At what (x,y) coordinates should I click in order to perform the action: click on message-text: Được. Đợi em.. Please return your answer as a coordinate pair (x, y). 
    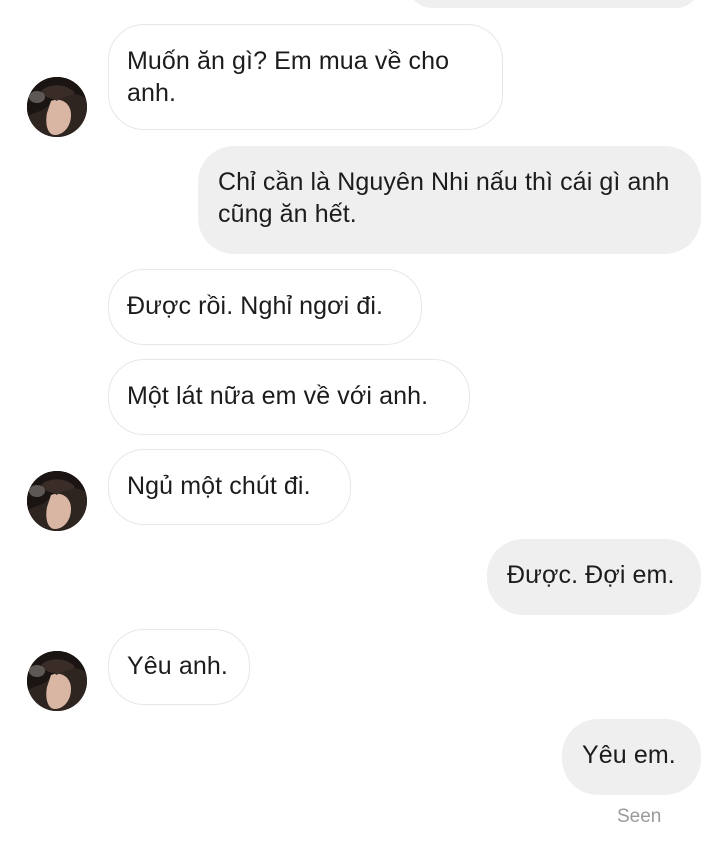
    Looking at the image, I should click on (591, 575).